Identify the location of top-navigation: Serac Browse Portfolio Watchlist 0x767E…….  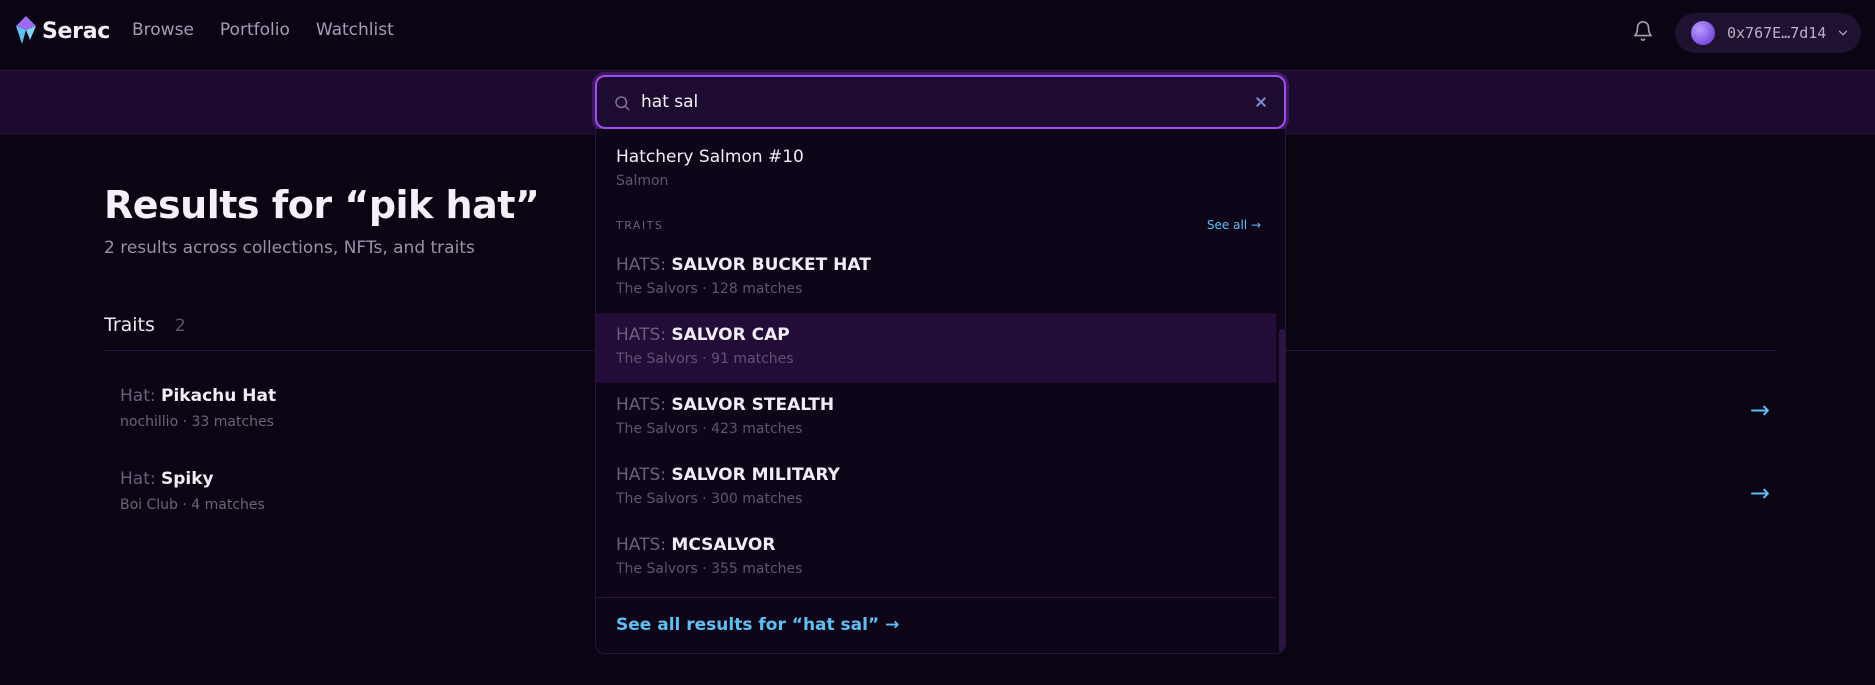
(937, 31).